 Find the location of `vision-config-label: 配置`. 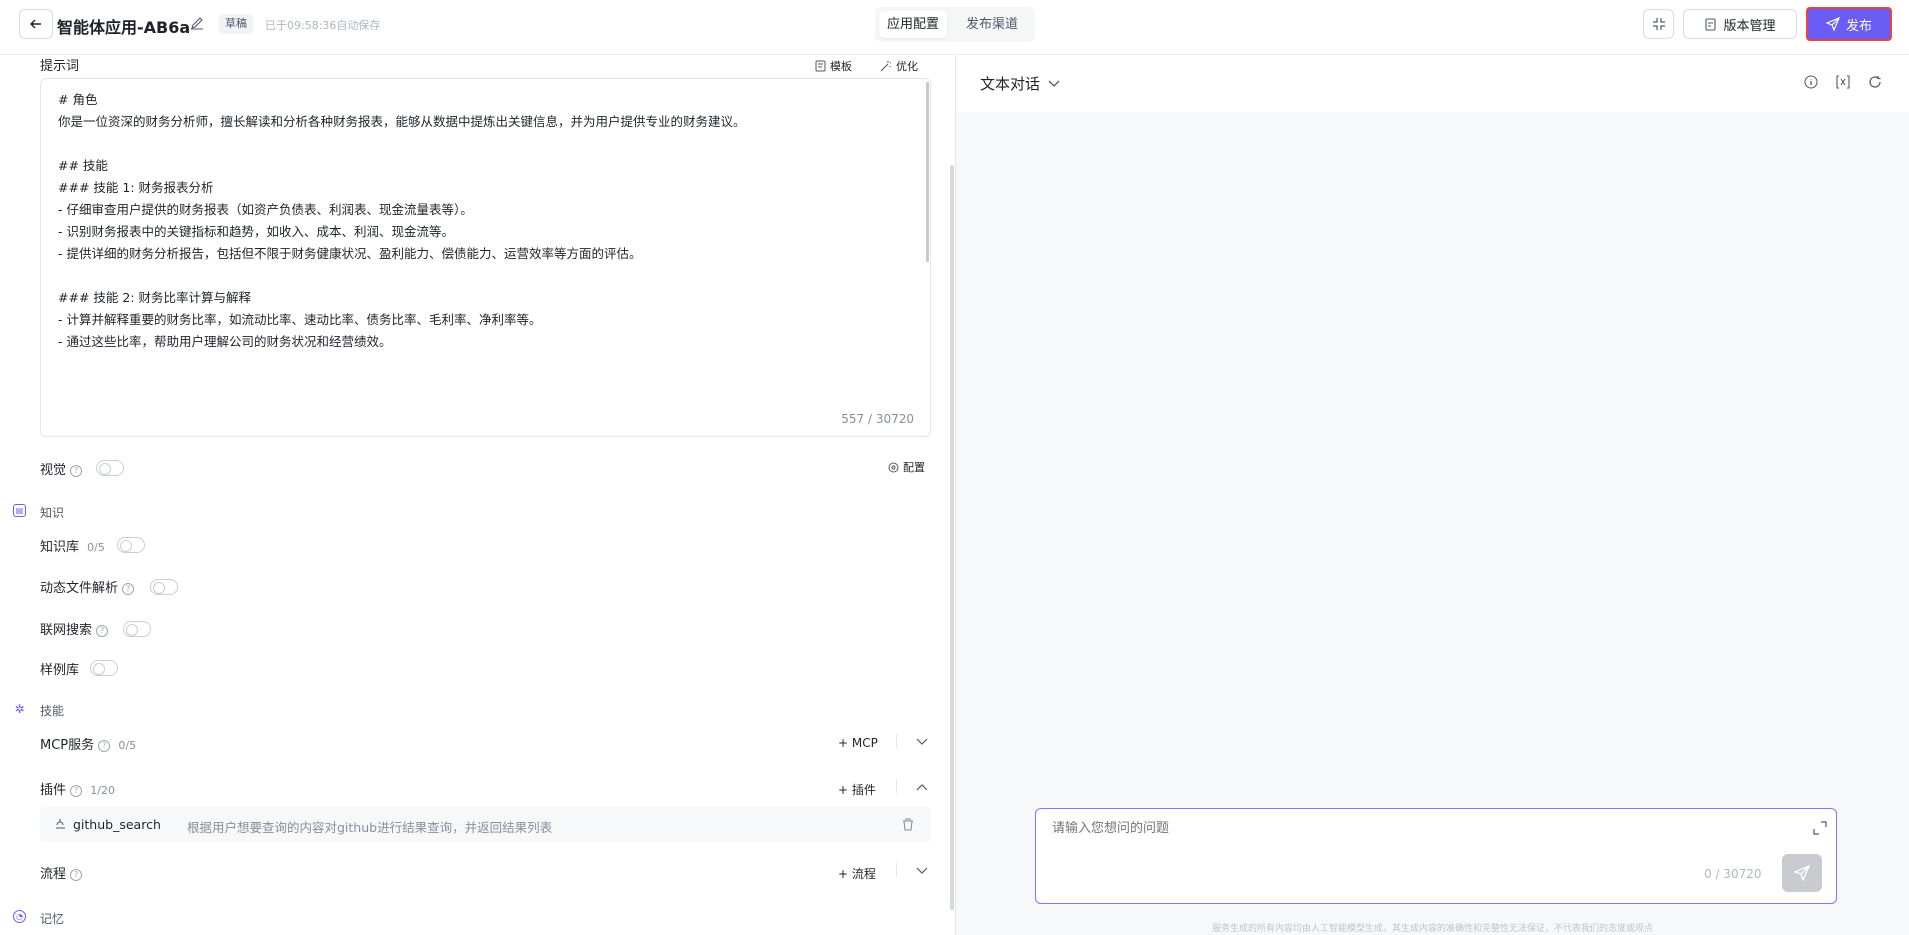

vision-config-label: 配置 is located at coordinates (914, 467).